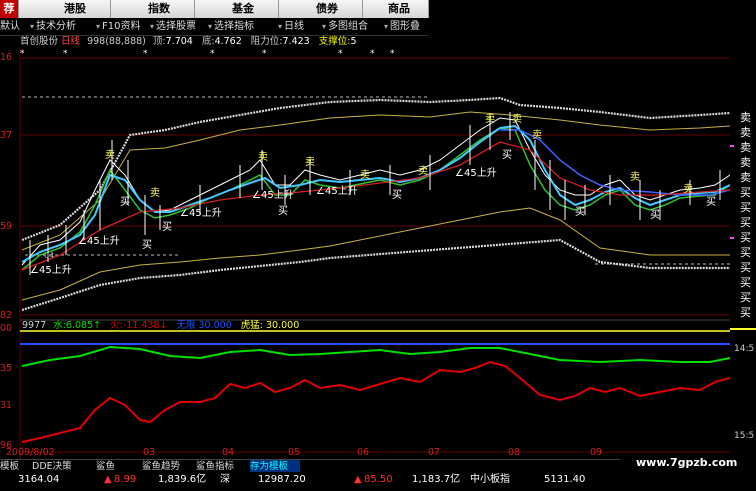 The image size is (756, 491). Describe the element at coordinates (378, 479) in the screenshot. I see `ticker-value: 85.50` at that location.